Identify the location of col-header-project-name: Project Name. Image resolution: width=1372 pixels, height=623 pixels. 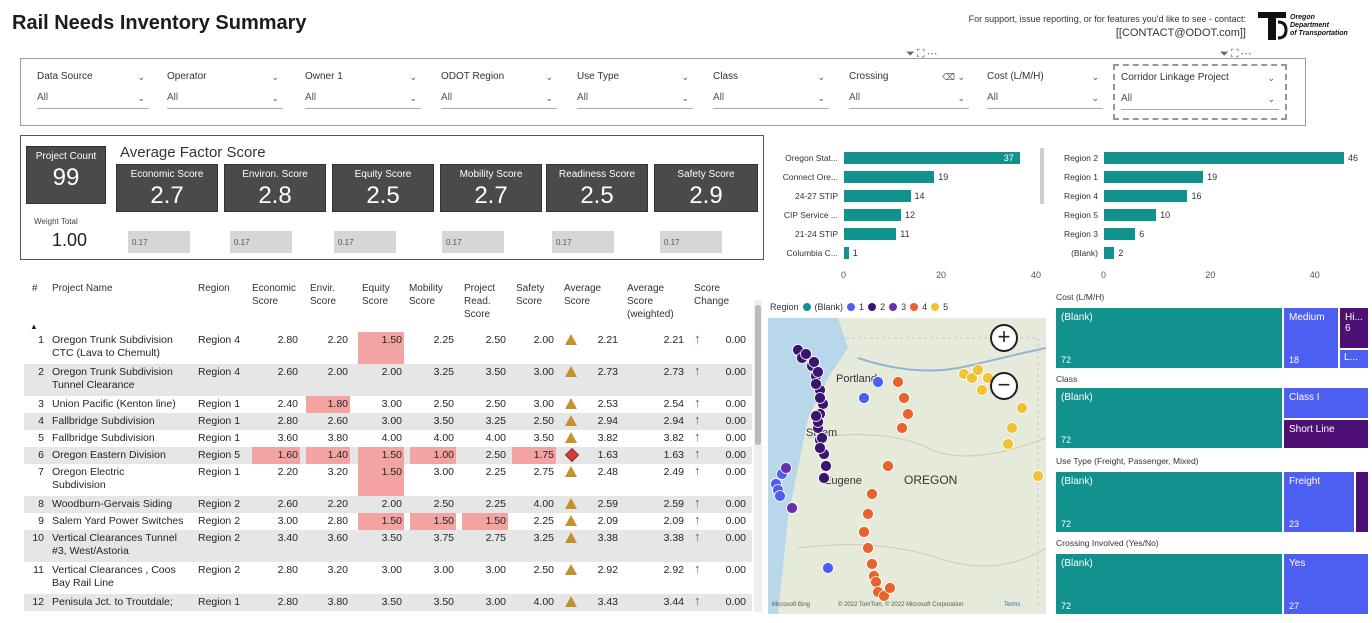
(82, 288).